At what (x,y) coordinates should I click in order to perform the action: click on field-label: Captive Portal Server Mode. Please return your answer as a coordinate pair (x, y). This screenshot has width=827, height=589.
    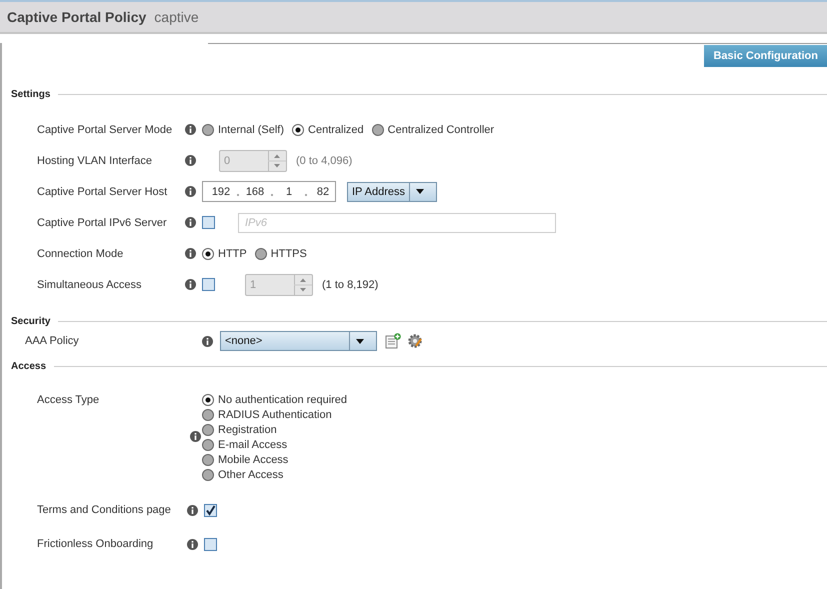
    Looking at the image, I should click on (105, 130).